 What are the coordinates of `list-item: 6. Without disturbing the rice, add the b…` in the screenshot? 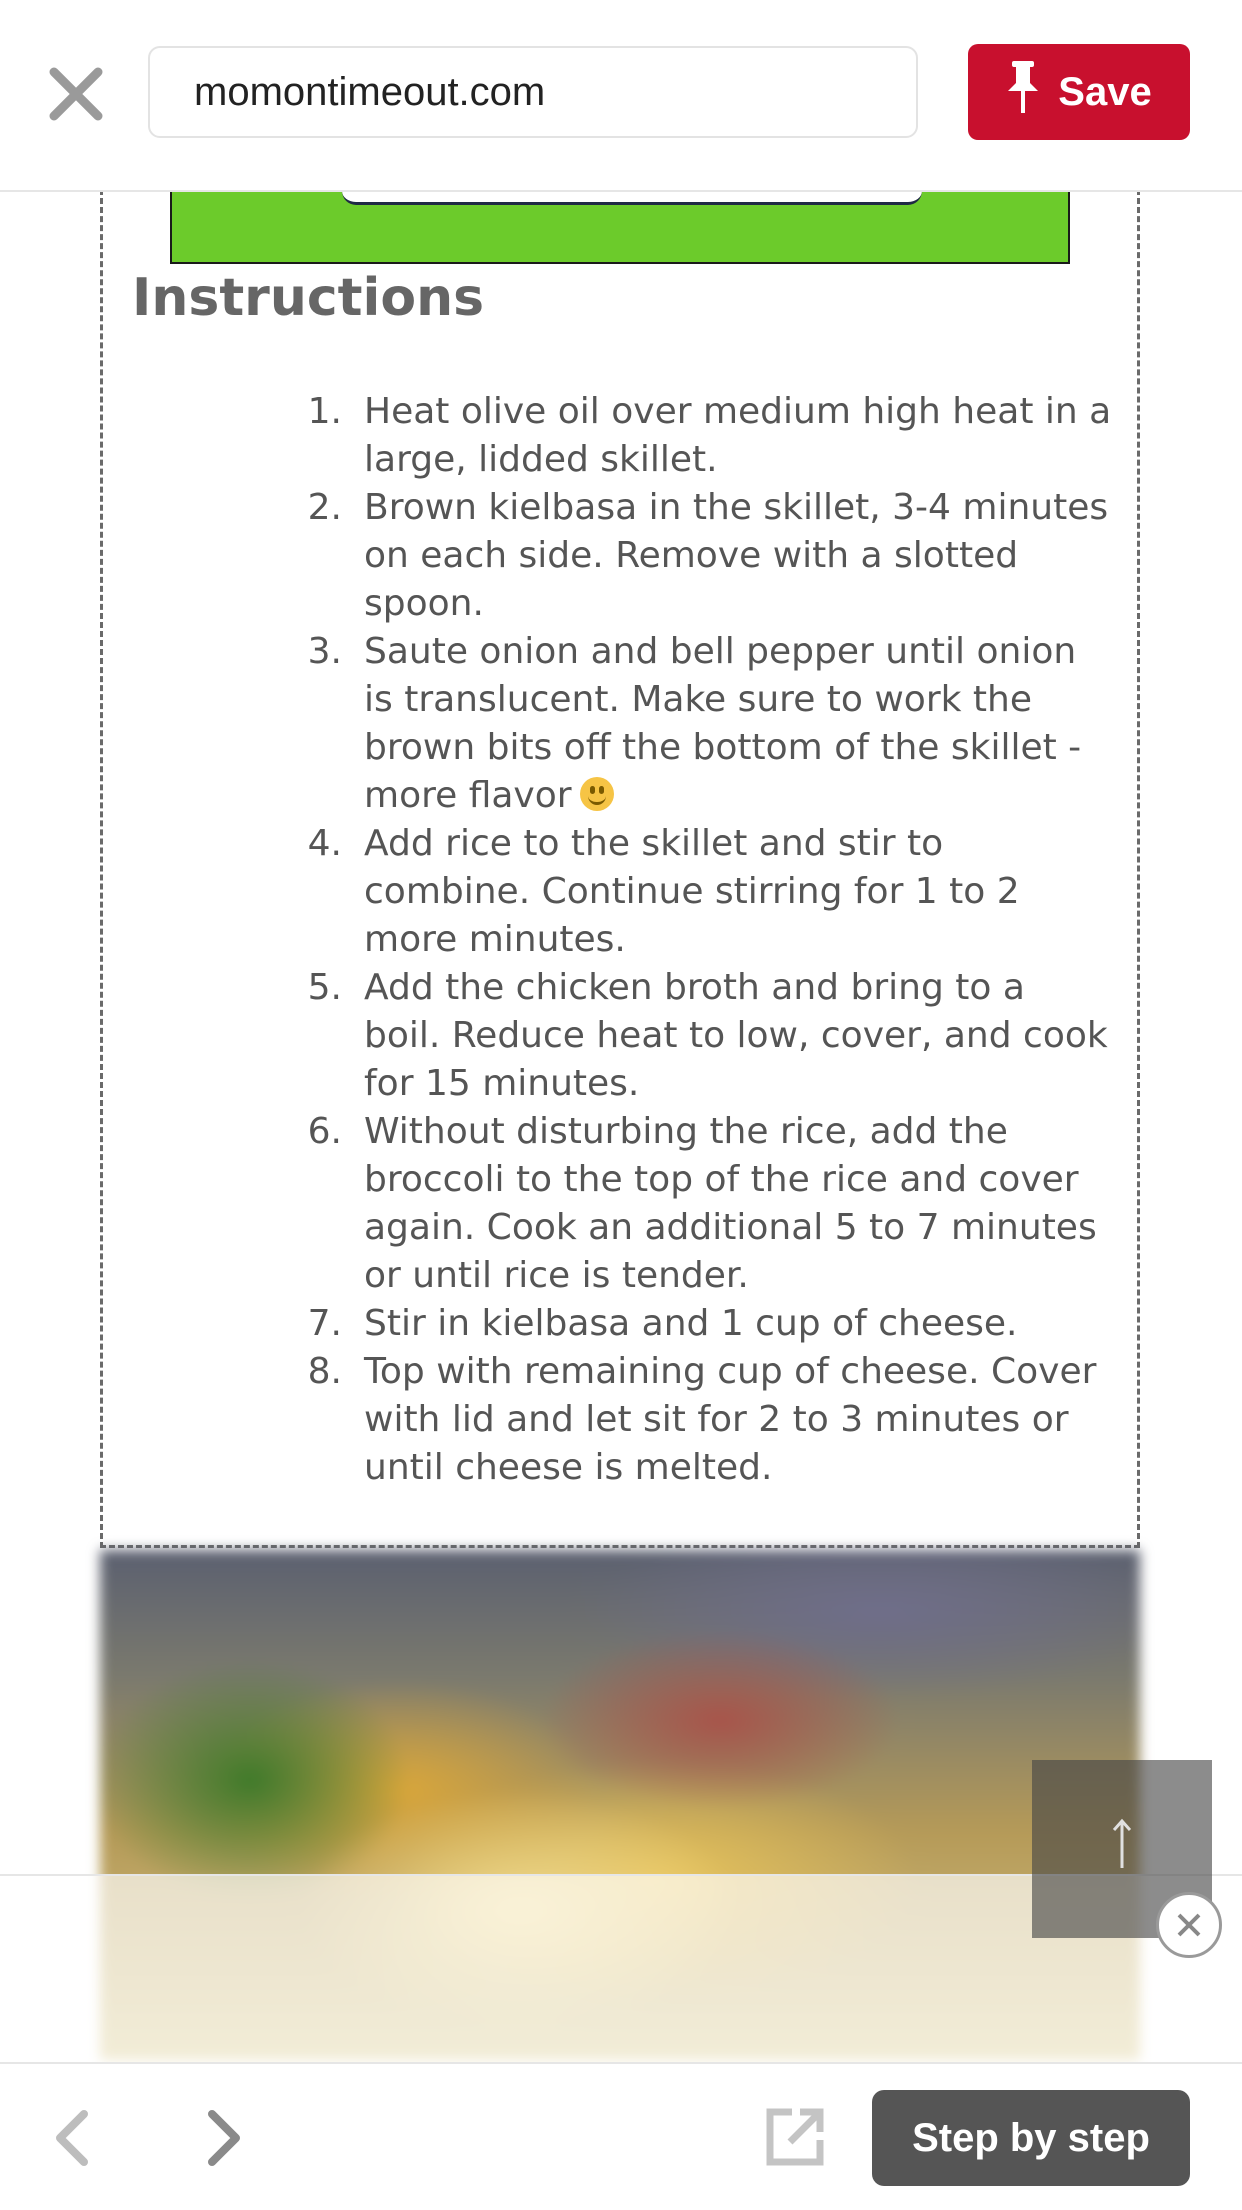 It's located at (702, 1203).